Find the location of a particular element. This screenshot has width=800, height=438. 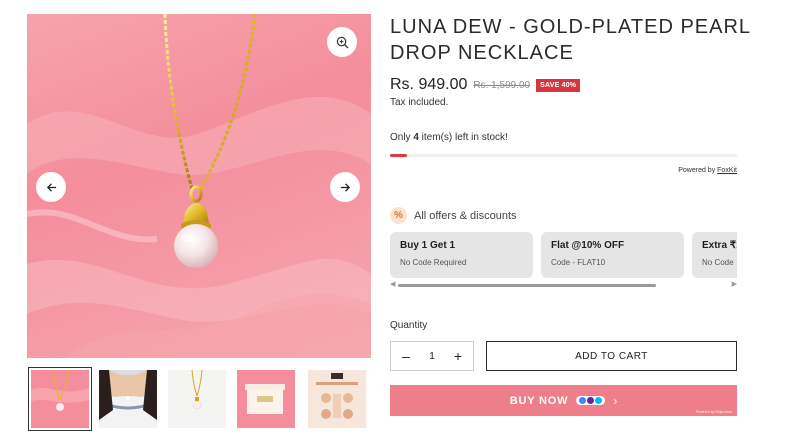

quantity-increase-button: + is located at coordinates (458, 356).